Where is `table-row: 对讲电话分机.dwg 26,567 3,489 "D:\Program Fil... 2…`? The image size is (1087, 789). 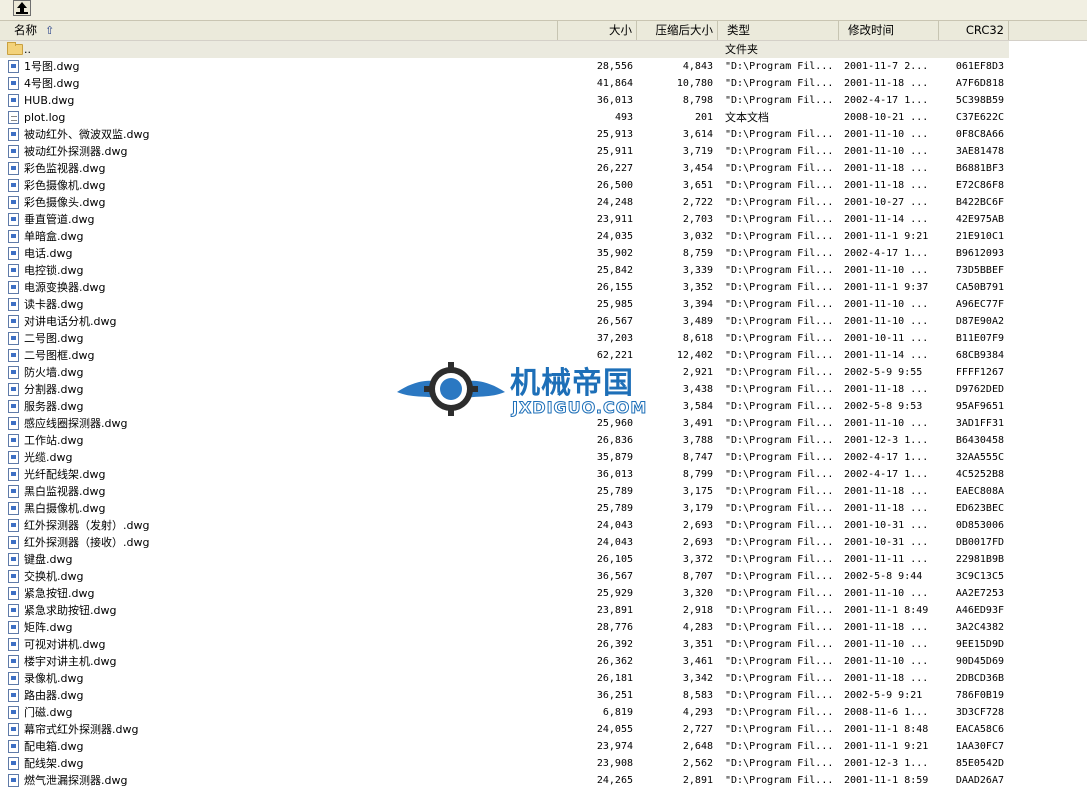
table-row: 对讲电话分机.dwg 26,567 3,489 "D:\Program Fil... 2… is located at coordinates (543, 321).